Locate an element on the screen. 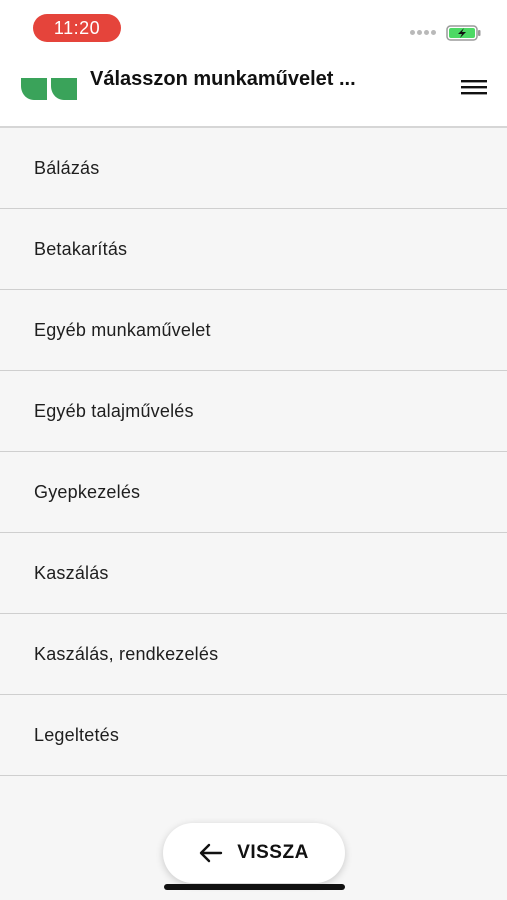  list-item-egyeb-munkamuvelet: Egyéb munkaművelet is located at coordinates (253, 330).